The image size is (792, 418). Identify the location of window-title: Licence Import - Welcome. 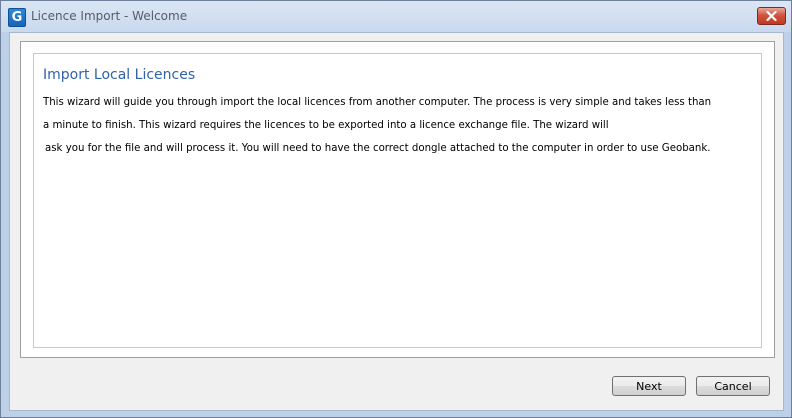
(109, 16).